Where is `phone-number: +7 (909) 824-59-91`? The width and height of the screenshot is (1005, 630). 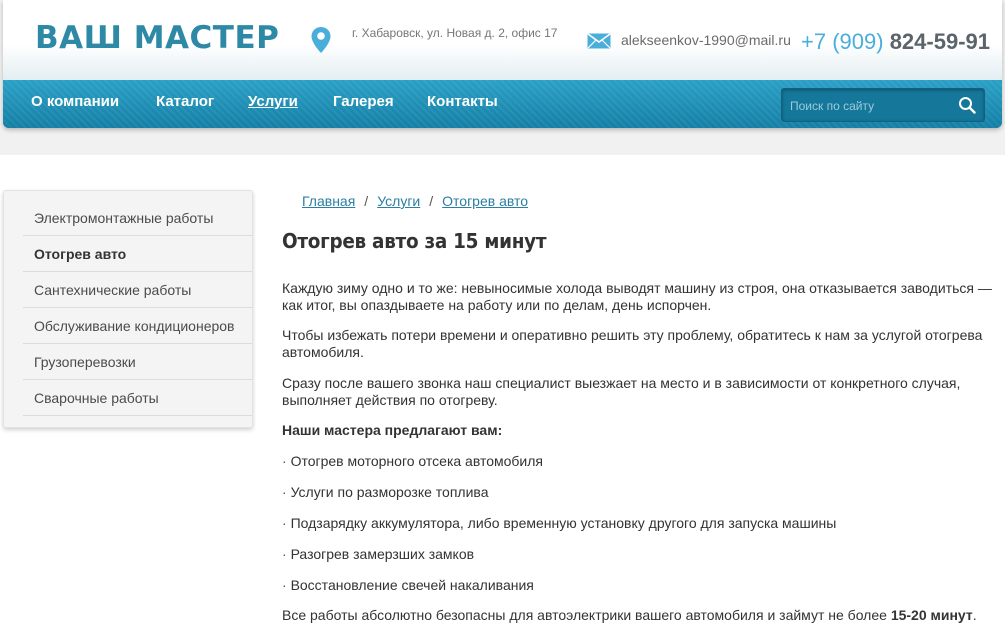 phone-number: +7 (909) 824-59-91 is located at coordinates (895, 42).